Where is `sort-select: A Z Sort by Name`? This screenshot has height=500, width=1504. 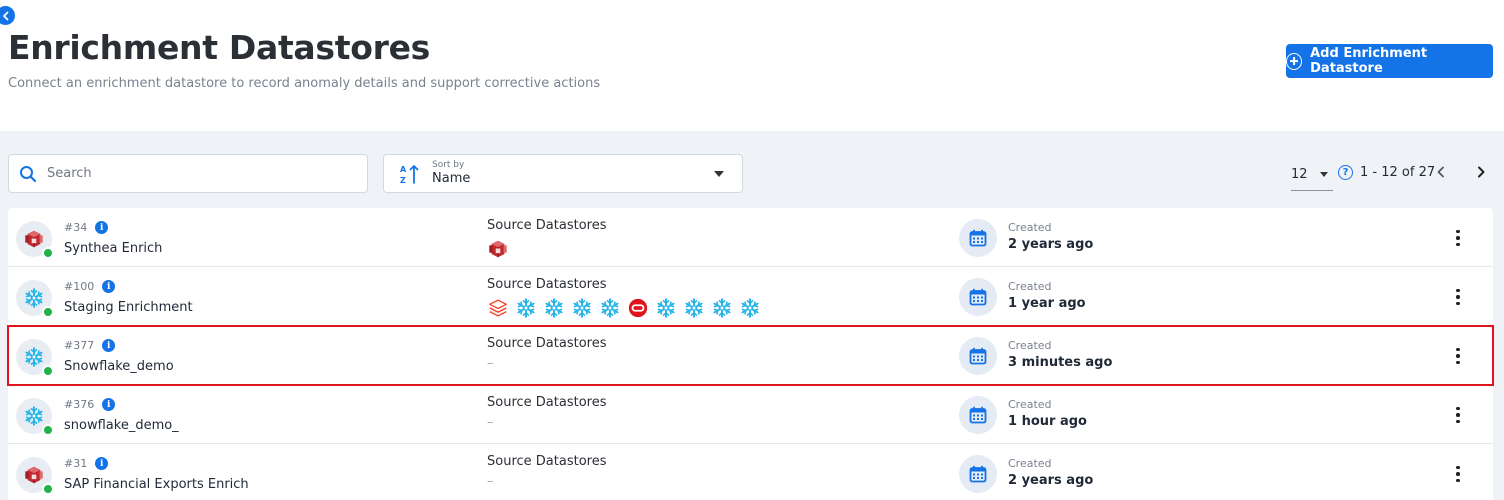 sort-select: A Z Sort by Name is located at coordinates (563, 173).